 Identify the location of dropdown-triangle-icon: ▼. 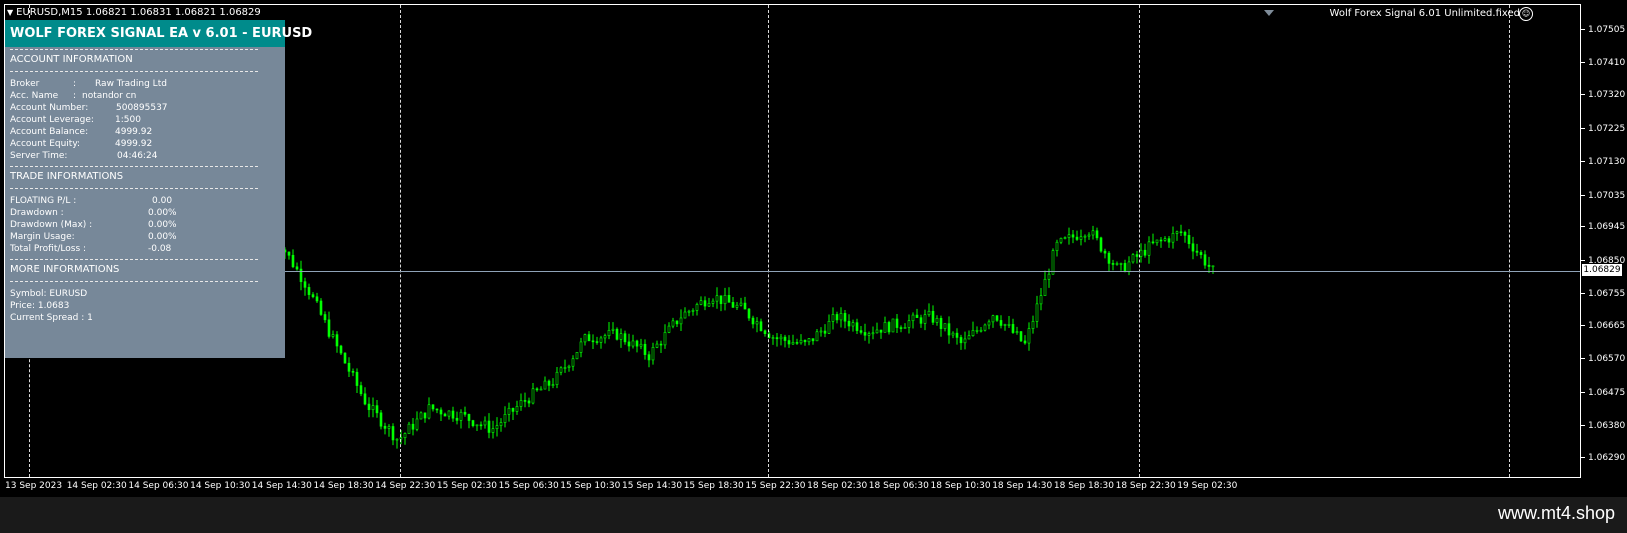
(10, 12).